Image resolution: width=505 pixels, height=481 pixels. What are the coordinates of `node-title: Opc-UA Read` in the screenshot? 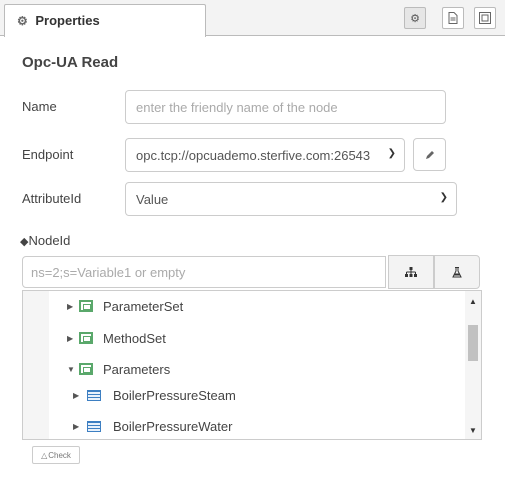 It's located at (70, 62).